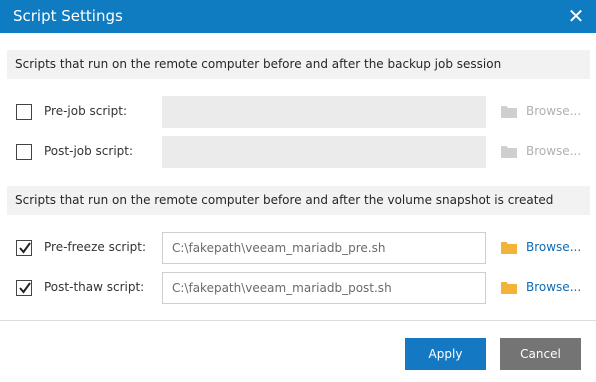 The width and height of the screenshot is (596, 382). I want to click on cancel-button: Cancel, so click(540, 354).